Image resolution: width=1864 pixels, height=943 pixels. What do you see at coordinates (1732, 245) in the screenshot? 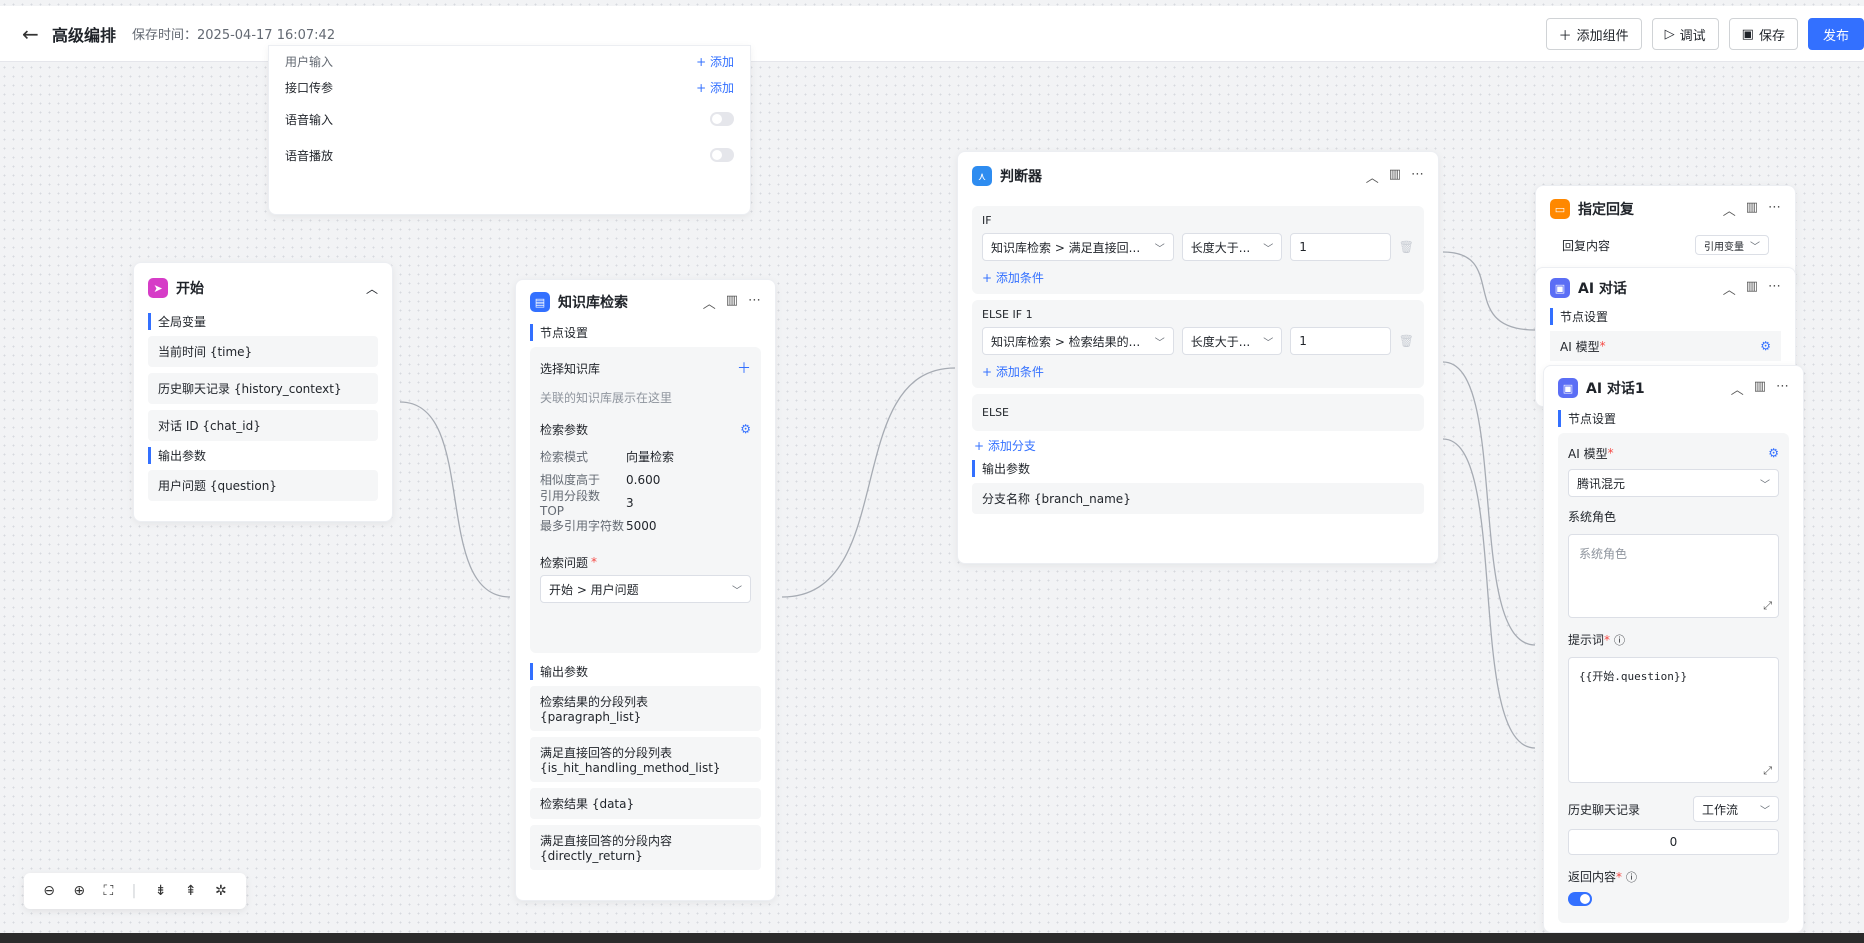
I see `ref-var-select: 引用变量 ﹀` at bounding box center [1732, 245].